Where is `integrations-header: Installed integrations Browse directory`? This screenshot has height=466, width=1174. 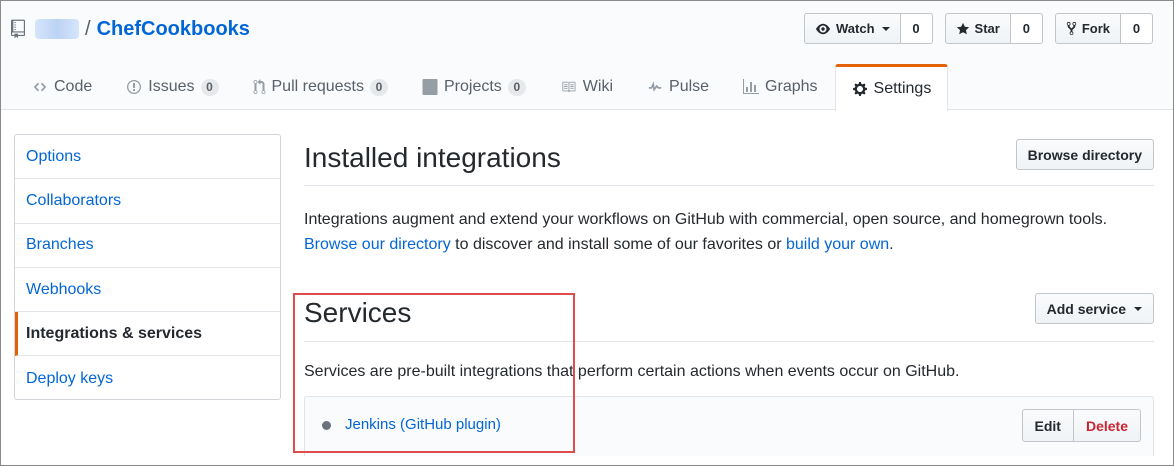 integrations-header: Installed integrations Browse directory is located at coordinates (729, 160).